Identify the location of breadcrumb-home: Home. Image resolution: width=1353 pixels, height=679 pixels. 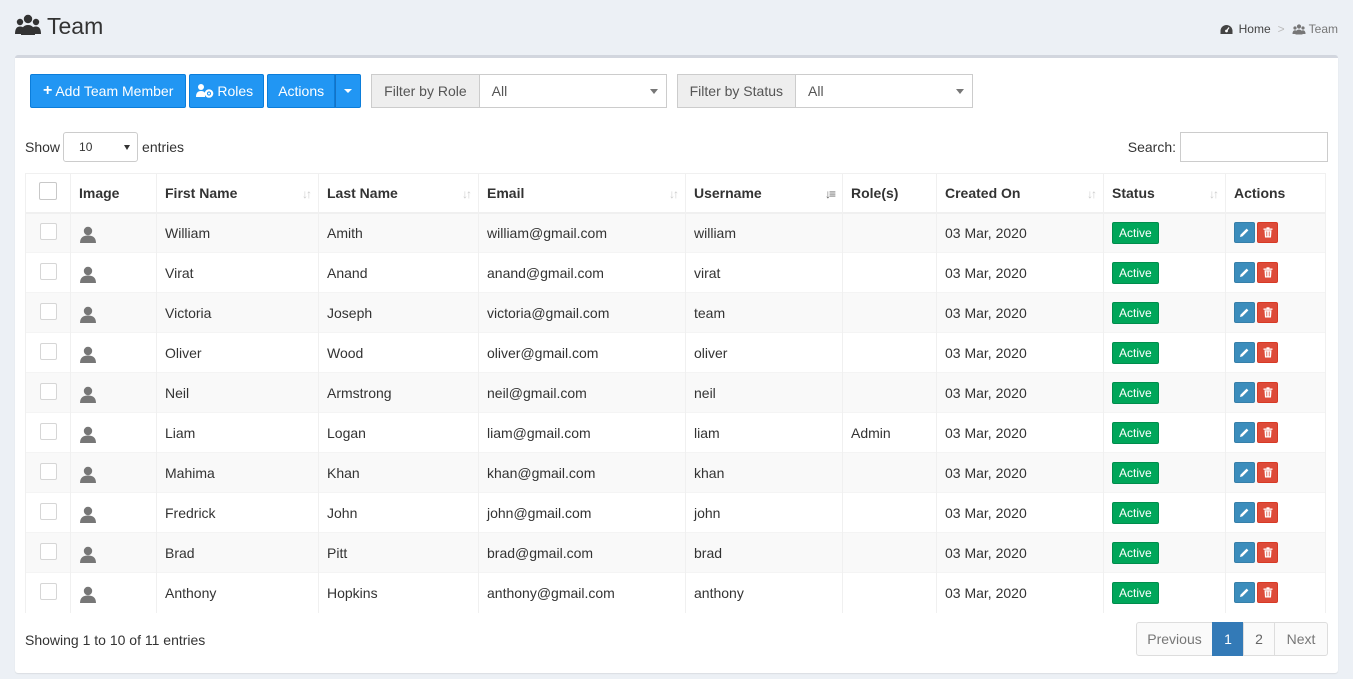
(1245, 29).